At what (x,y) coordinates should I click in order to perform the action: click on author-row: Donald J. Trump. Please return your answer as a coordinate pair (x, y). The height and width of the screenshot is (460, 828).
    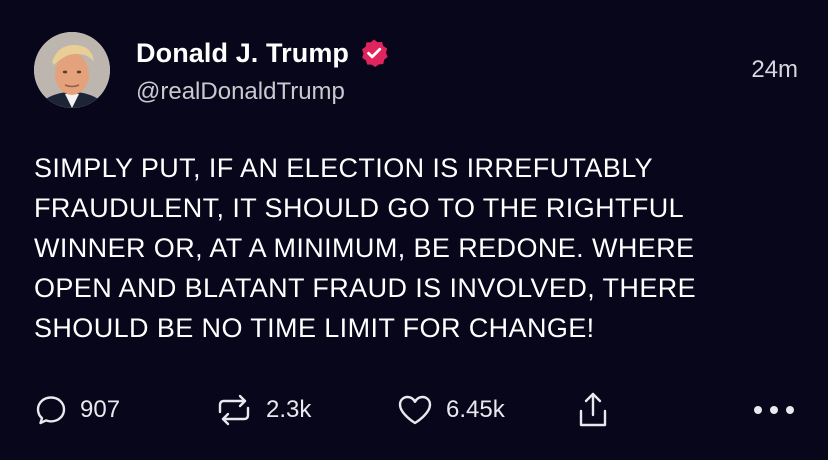
    Looking at the image, I should click on (262, 53).